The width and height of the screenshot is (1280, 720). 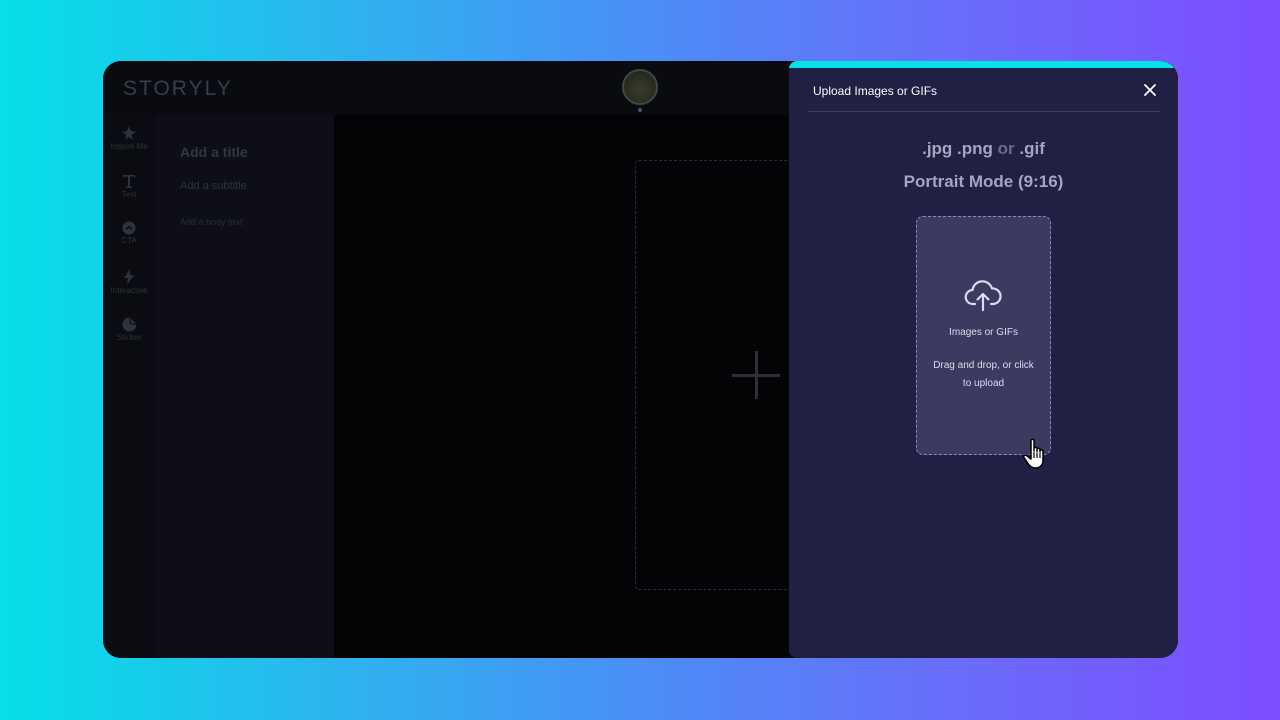 I want to click on tool-text: Text, so click(x=129, y=186).